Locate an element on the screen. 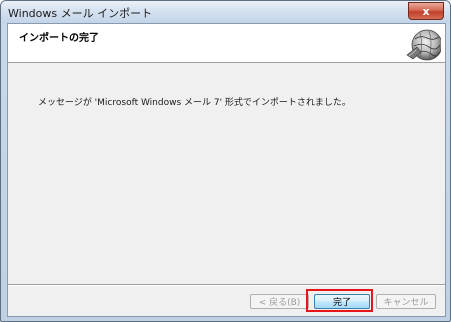  wizard-header: インポートの完了 is located at coordinates (226, 43).